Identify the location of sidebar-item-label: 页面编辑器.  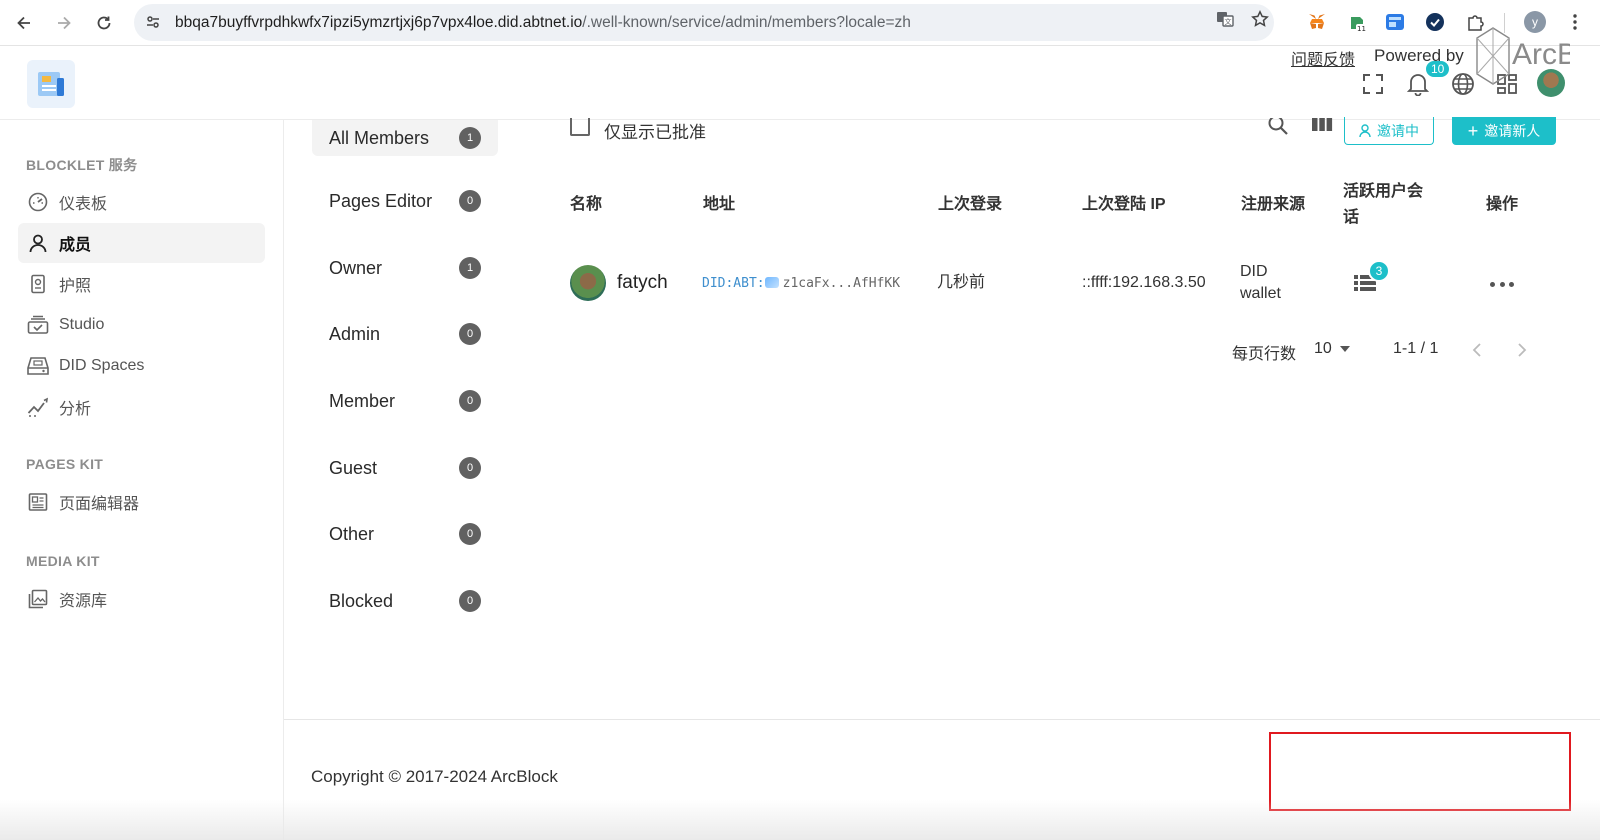
(99, 504).